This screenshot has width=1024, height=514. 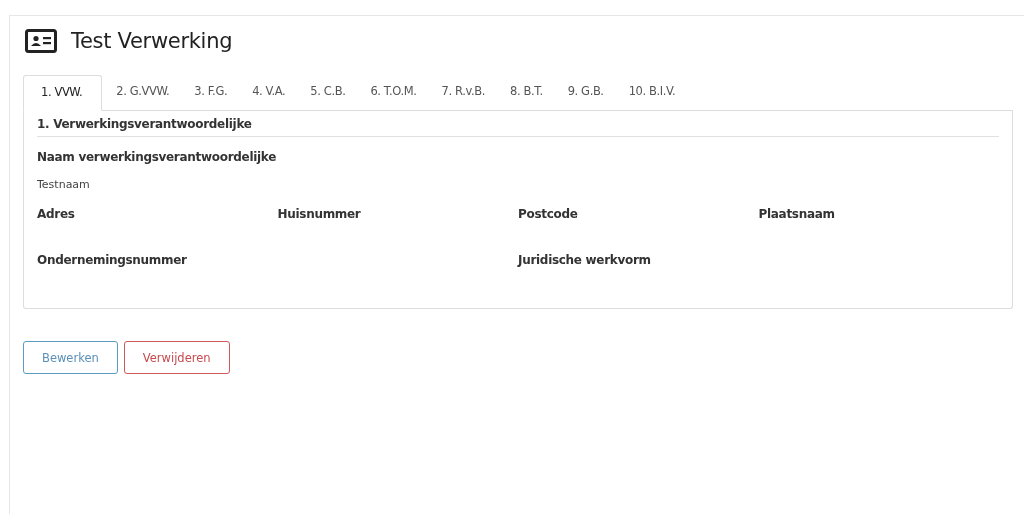 What do you see at coordinates (176, 357) in the screenshot?
I see `delete-button: Verwijderen` at bounding box center [176, 357].